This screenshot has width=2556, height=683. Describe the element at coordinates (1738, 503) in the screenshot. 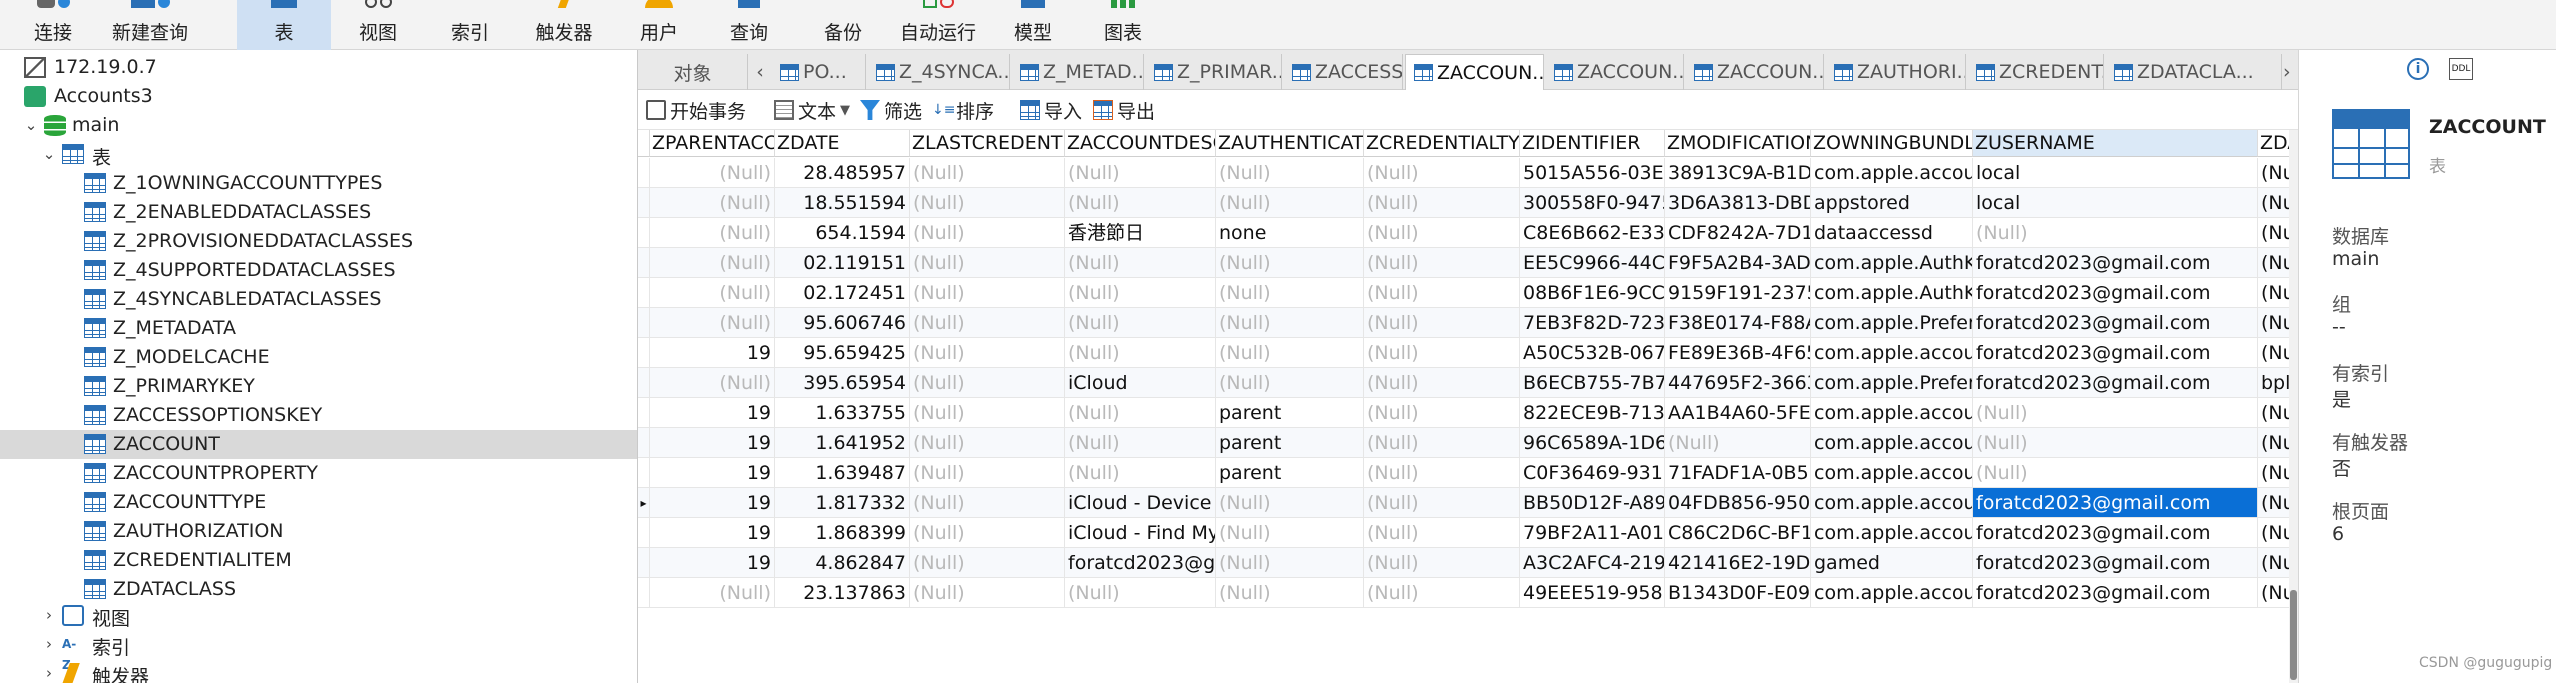

I see `grid-cell: 04FDB856-950D-` at that location.